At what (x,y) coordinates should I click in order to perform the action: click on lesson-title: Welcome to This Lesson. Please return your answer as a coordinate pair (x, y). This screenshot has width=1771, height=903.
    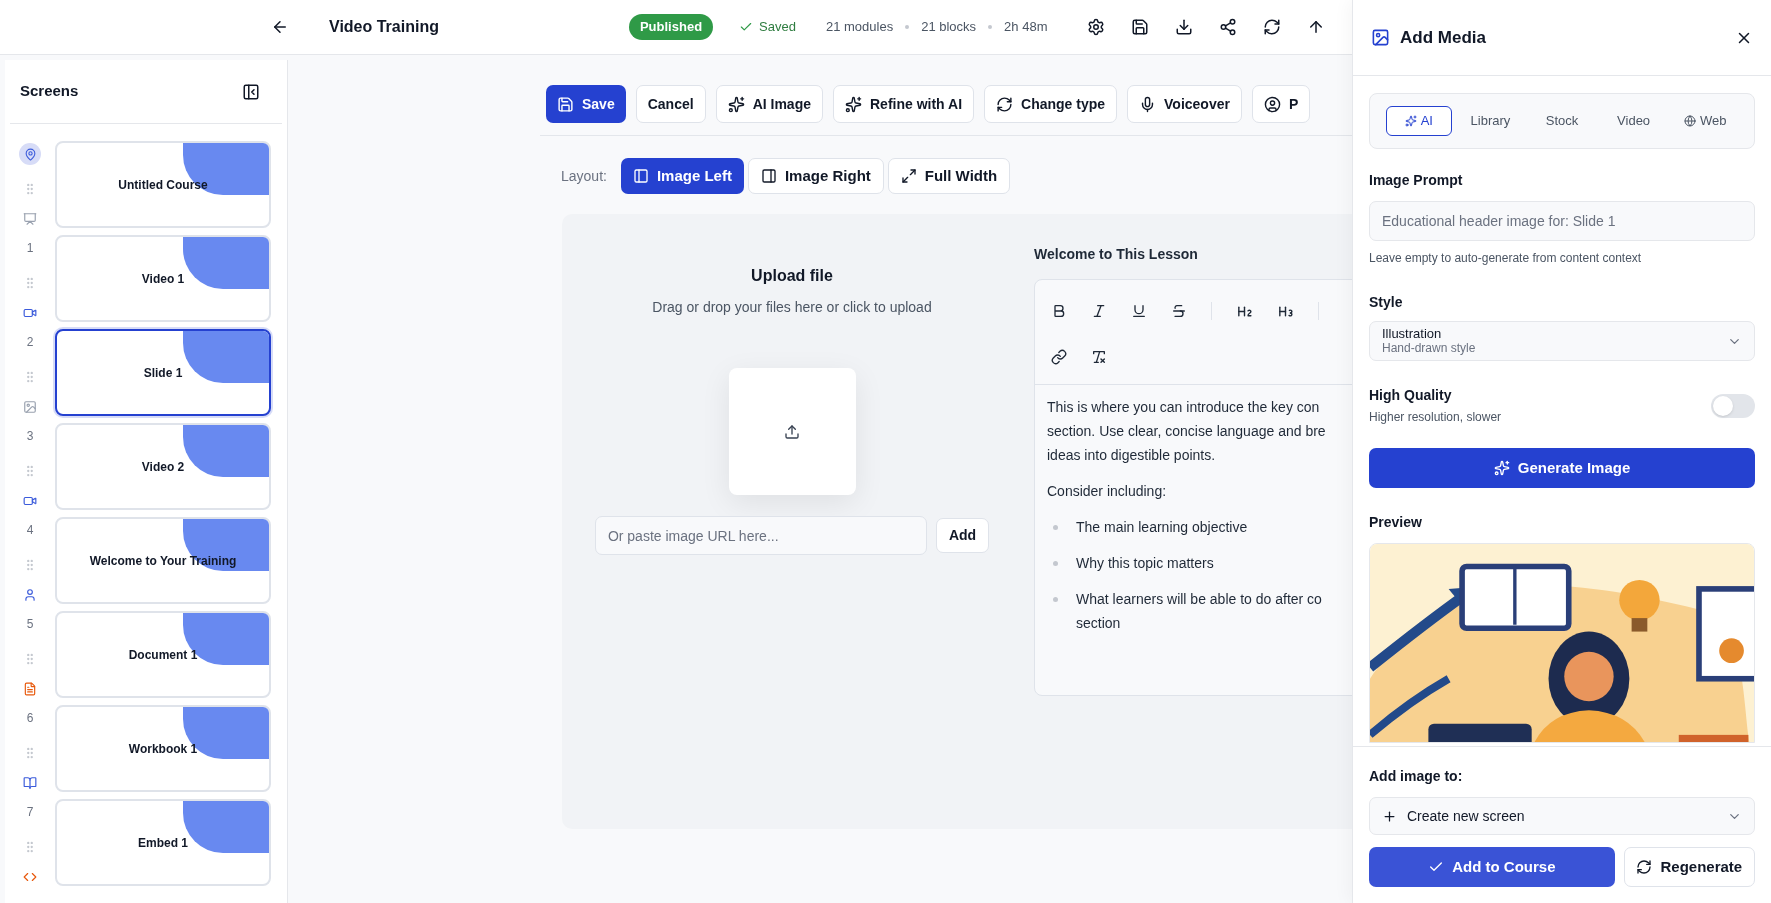
    Looking at the image, I should click on (1116, 254).